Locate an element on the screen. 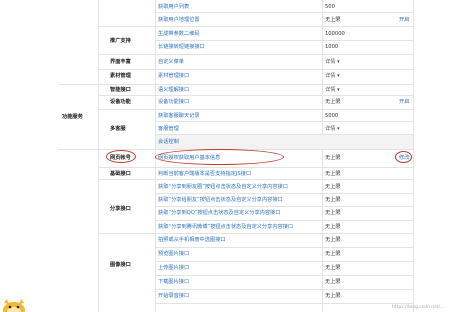 The height and width of the screenshot is (312, 474). api-name-link: 获取客服聊天记录 is located at coordinates (179, 116).